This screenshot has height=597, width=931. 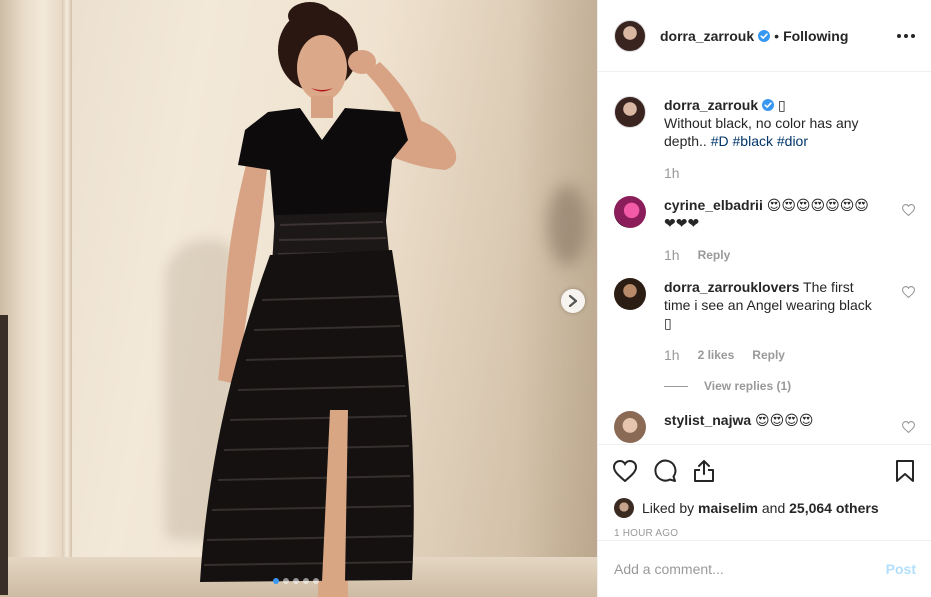 I want to click on post-timestamp: 1 HOUR AGO, so click(x=764, y=533).